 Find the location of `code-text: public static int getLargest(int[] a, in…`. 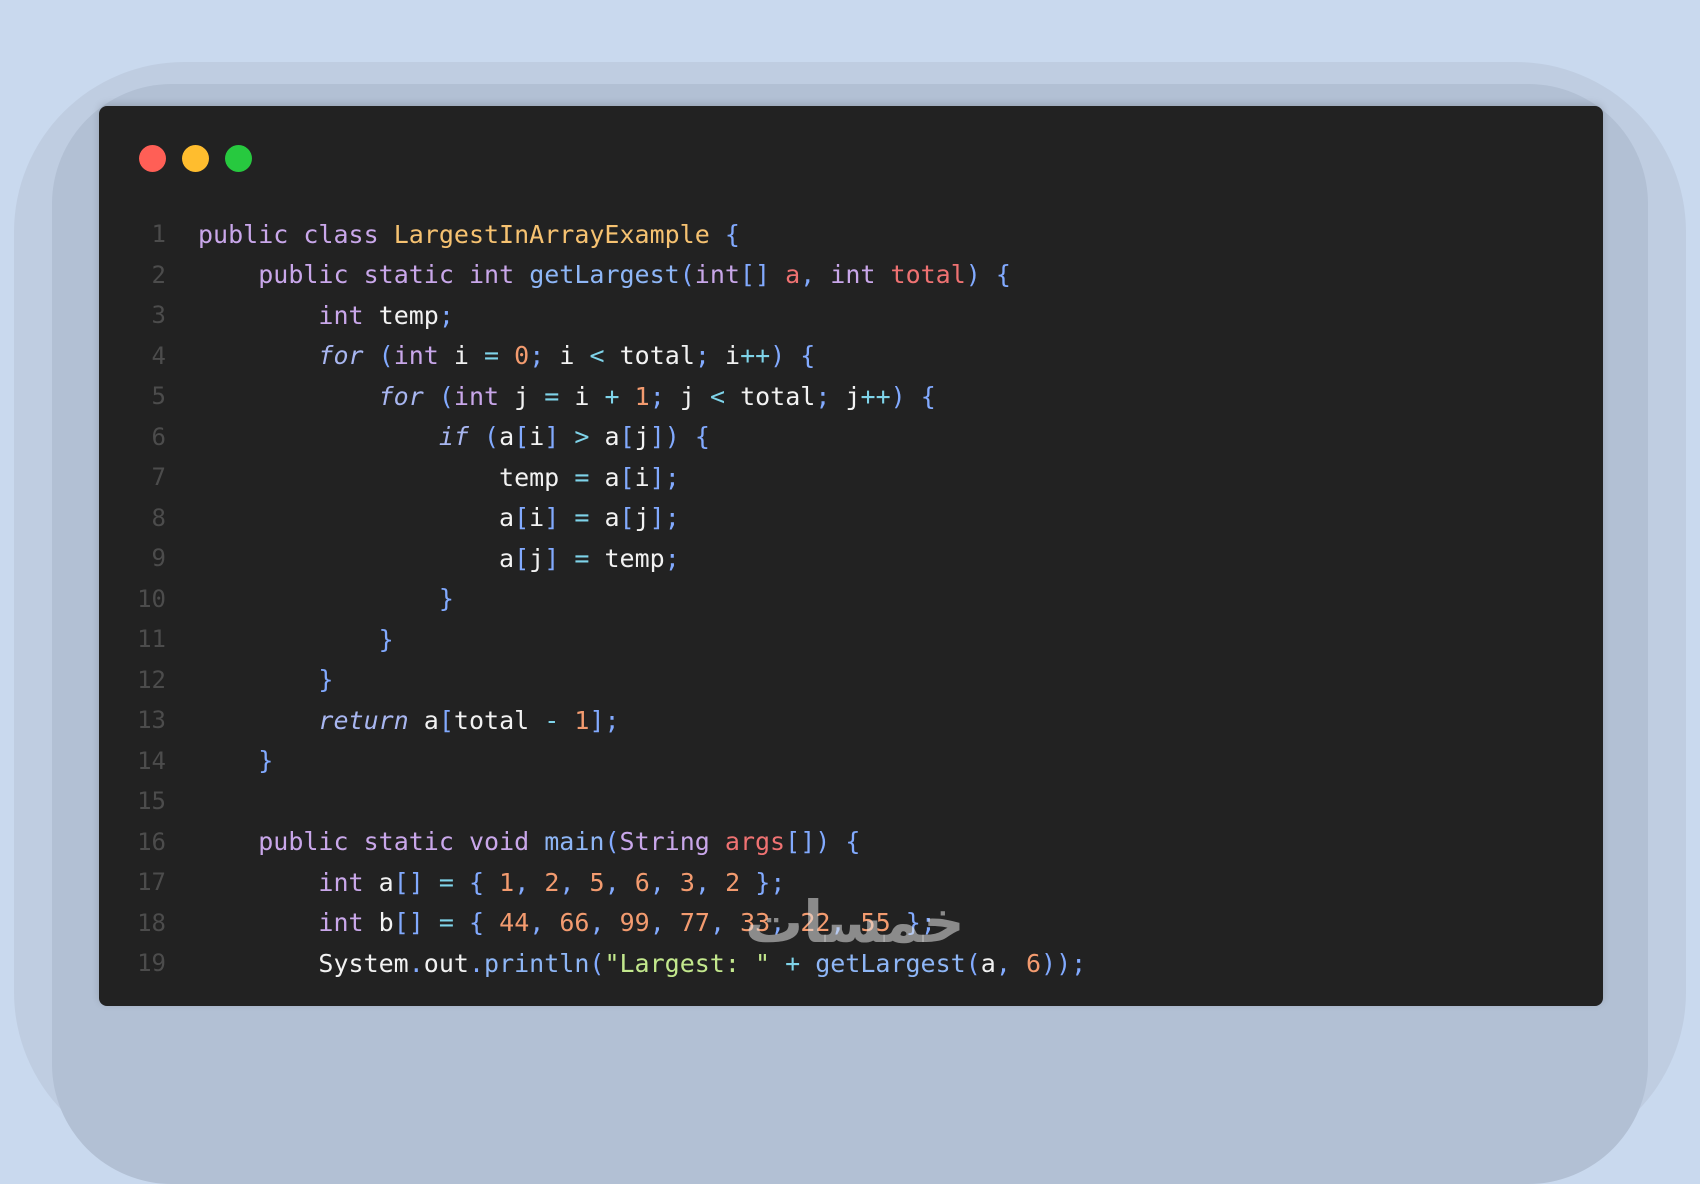

code-text: public static int getLargest(int[] a, in… is located at coordinates (634, 275).